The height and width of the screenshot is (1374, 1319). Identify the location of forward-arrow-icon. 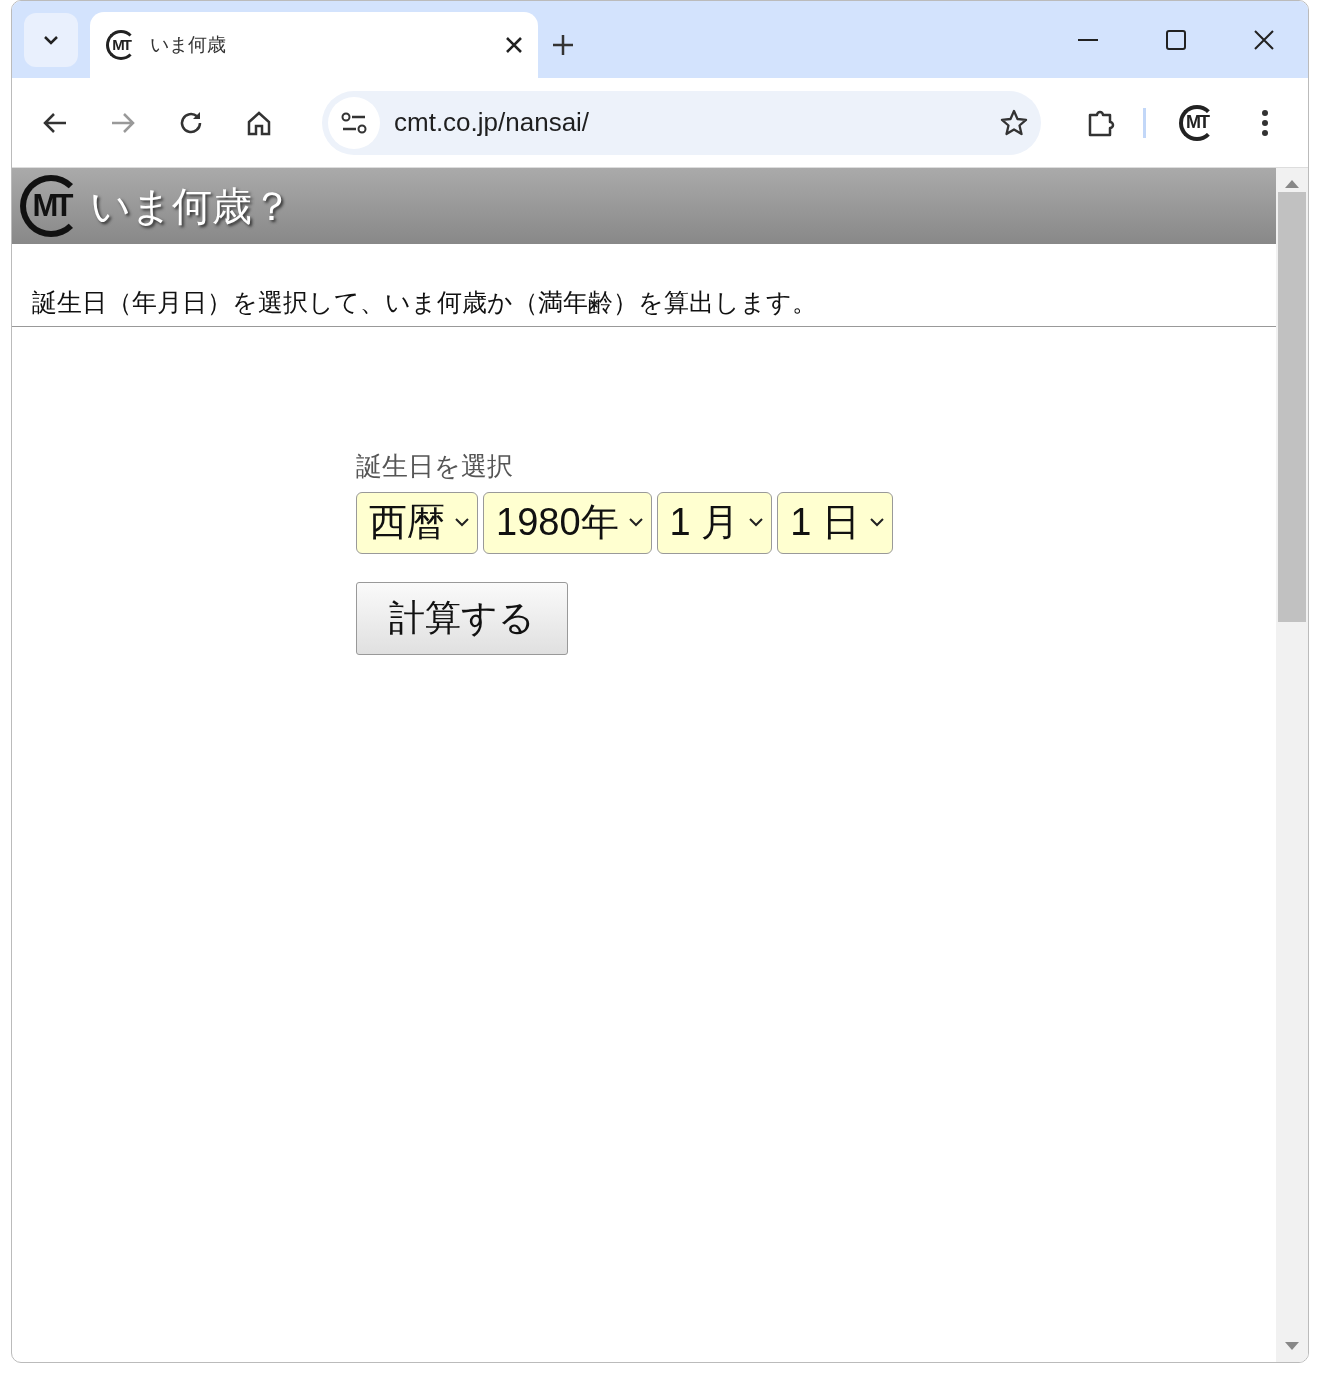
(123, 122).